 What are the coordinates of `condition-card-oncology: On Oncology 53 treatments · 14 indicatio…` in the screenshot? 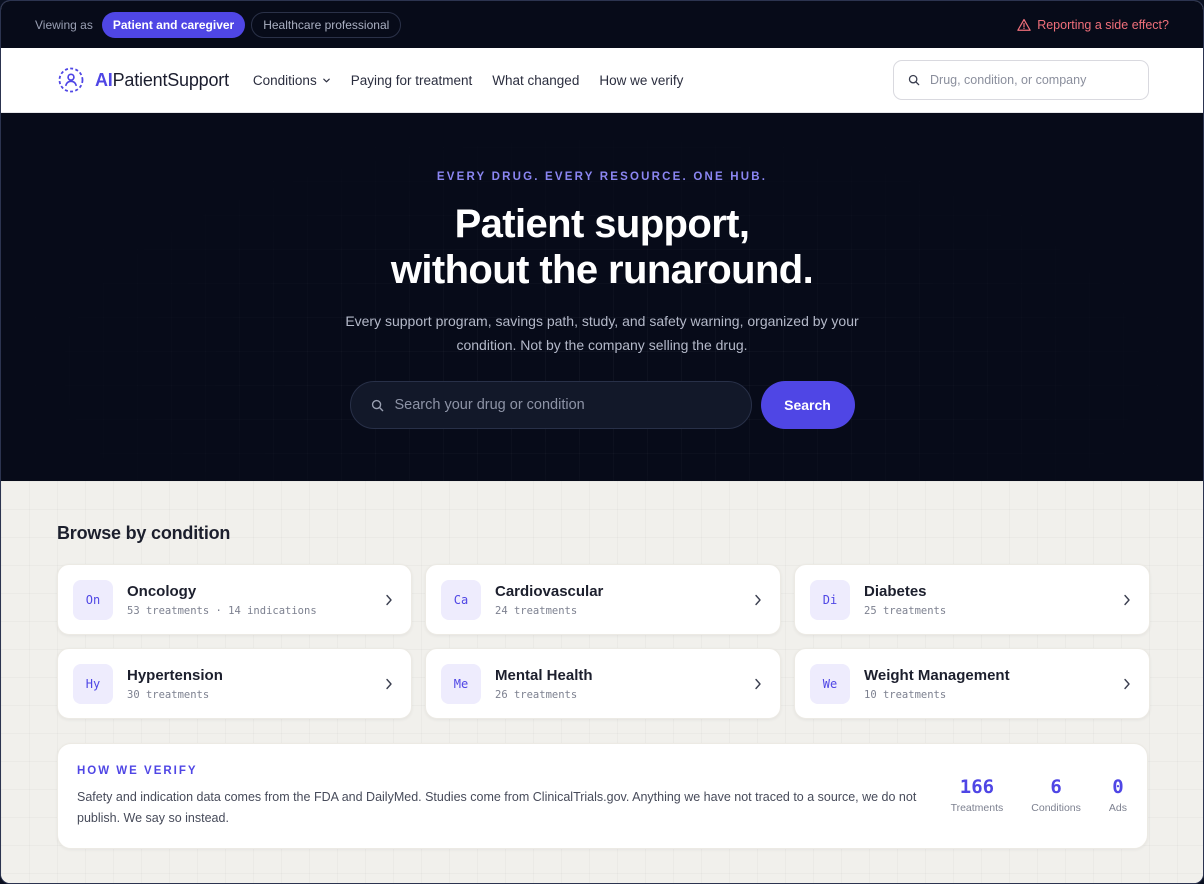 It's located at (234, 599).